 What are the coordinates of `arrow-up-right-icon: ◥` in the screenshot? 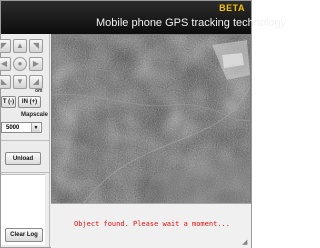 It's located at (36, 46).